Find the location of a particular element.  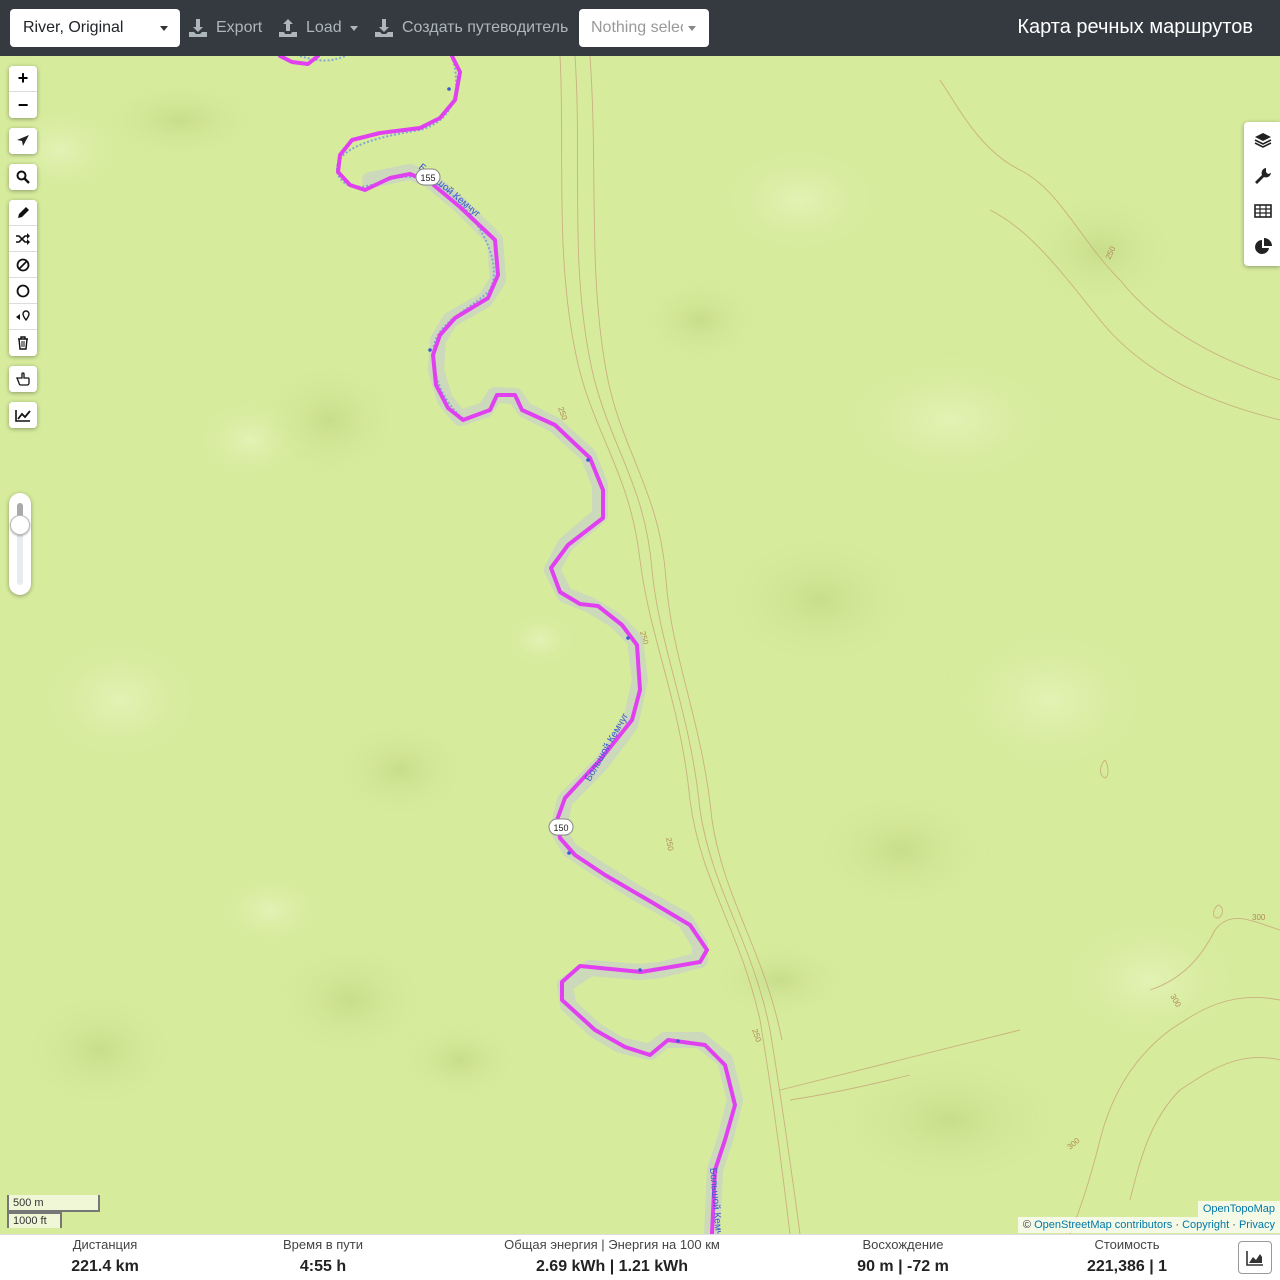

km-marker-155: 155 is located at coordinates (428, 177).